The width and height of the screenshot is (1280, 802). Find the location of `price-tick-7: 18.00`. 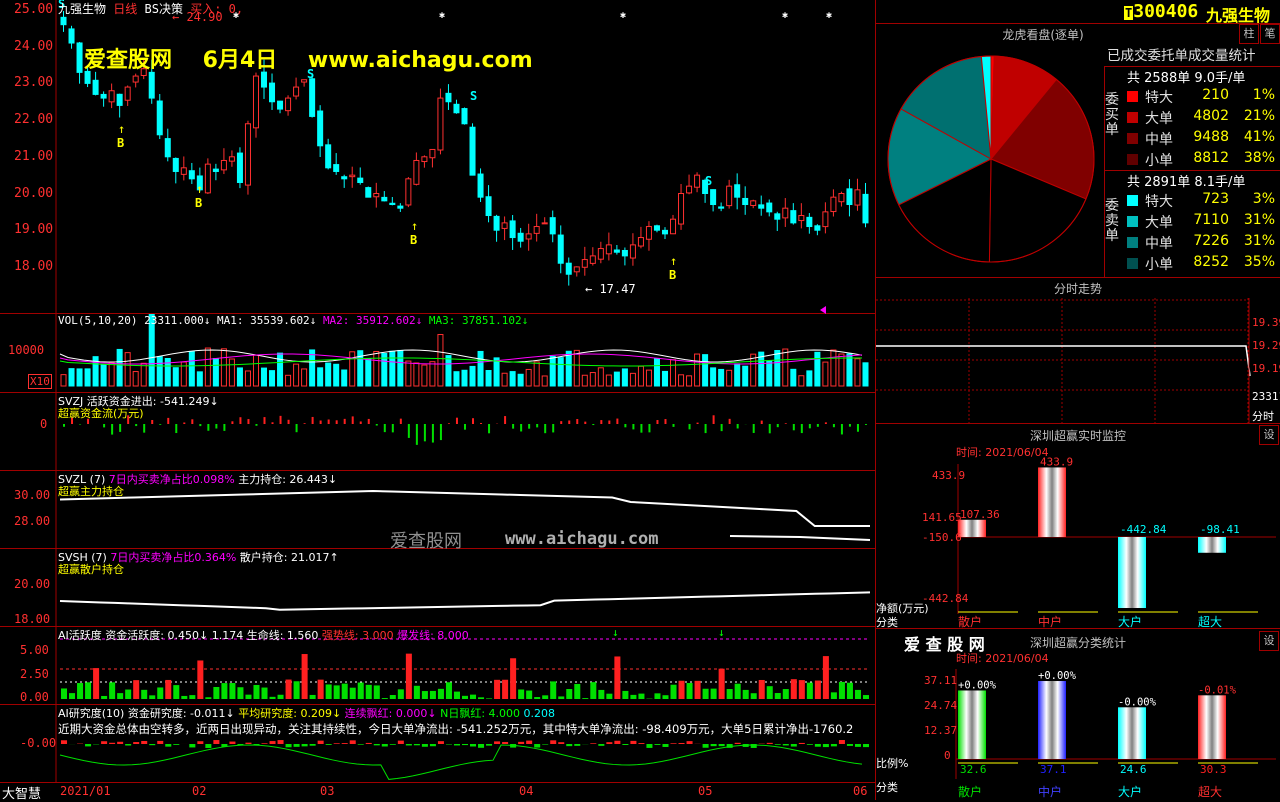

price-tick-7: 18.00 is located at coordinates (33, 266).